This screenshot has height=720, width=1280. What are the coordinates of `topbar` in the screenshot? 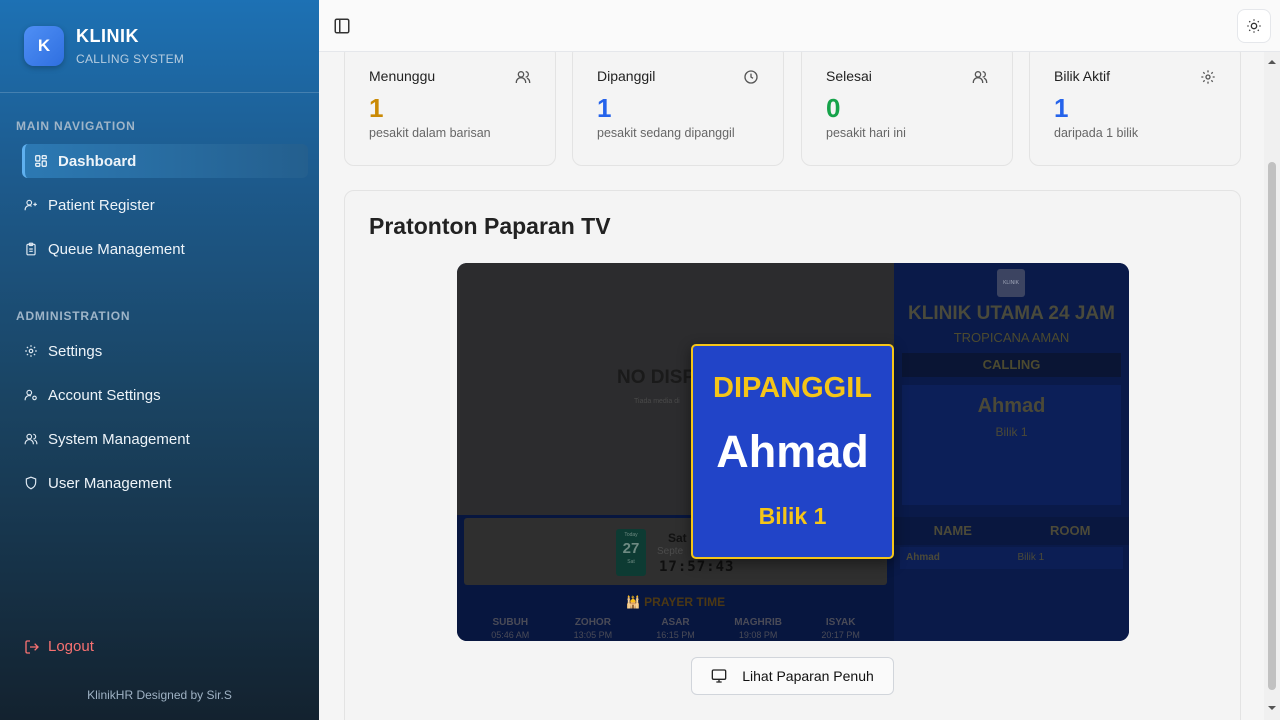 It's located at (799, 26).